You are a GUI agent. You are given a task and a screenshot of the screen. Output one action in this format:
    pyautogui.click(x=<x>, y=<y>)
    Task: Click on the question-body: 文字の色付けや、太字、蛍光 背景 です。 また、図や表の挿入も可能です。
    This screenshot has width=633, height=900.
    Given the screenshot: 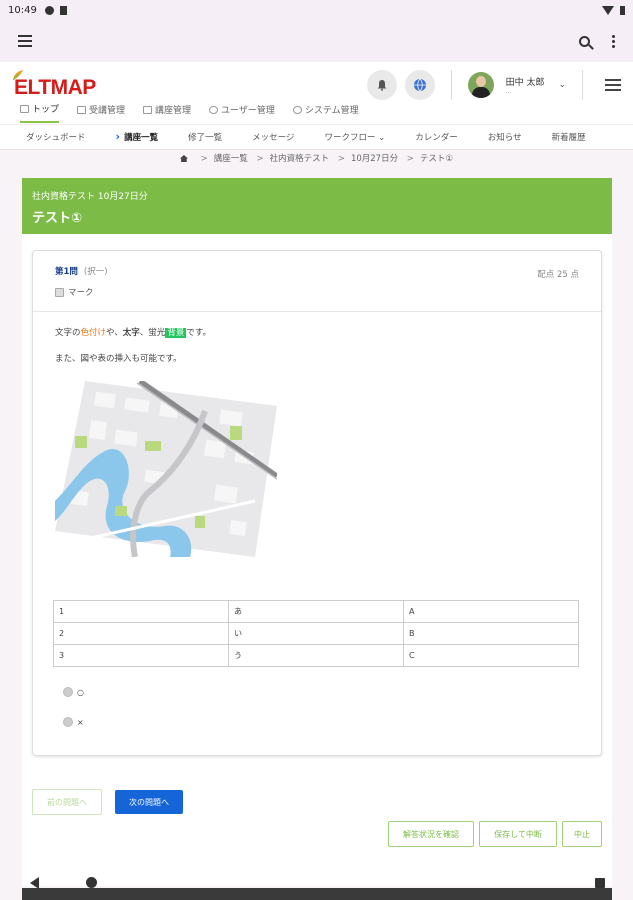 What is the action you would take?
    pyautogui.click(x=317, y=352)
    